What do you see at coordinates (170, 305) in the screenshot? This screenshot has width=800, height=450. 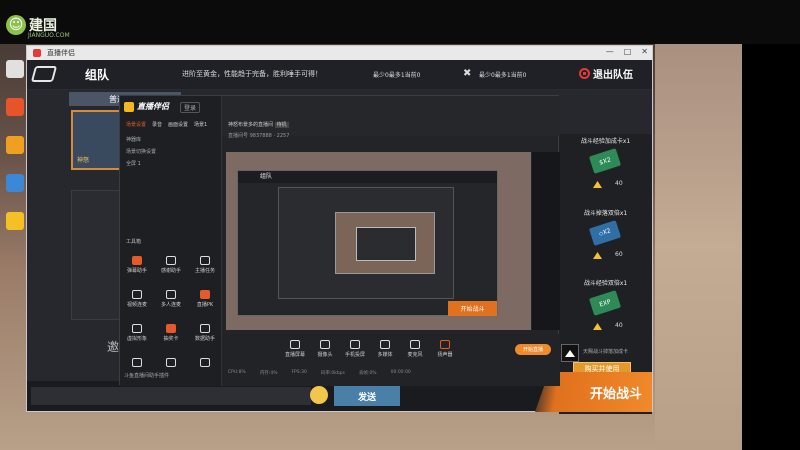 I see `tool-label: 多人连麦` at bounding box center [170, 305].